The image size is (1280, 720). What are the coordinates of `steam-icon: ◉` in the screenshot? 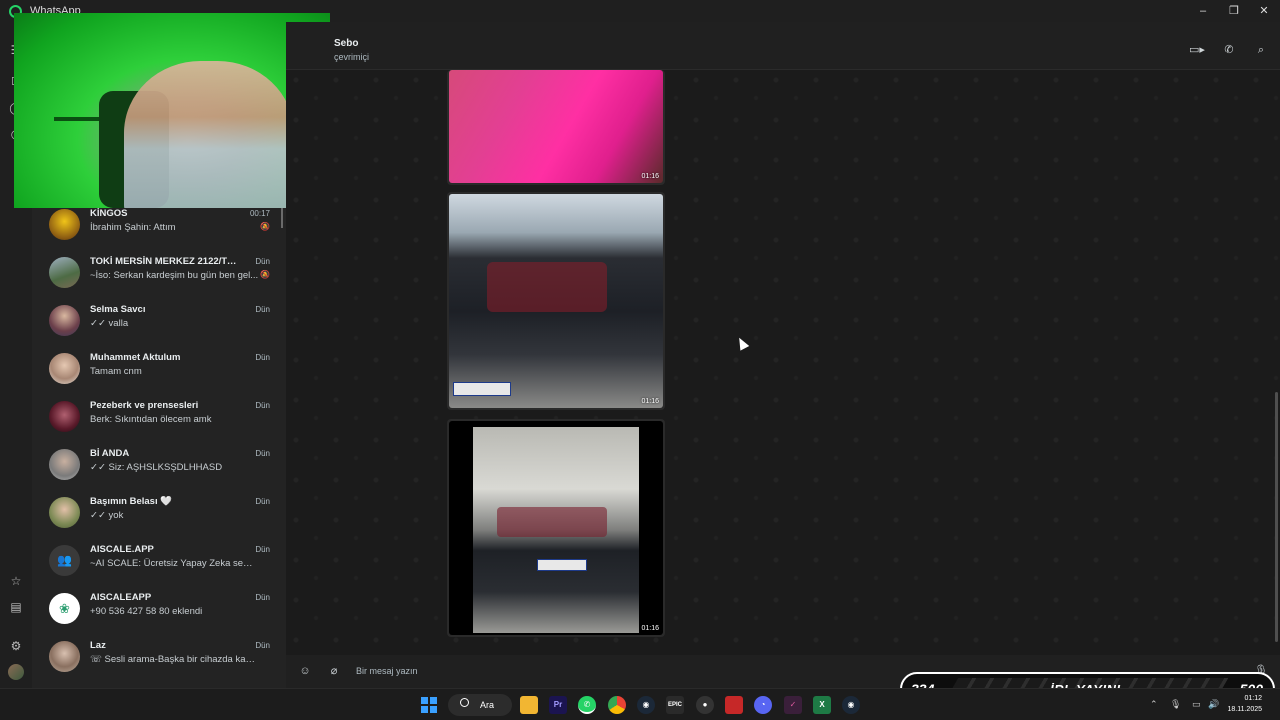 It's located at (646, 705).